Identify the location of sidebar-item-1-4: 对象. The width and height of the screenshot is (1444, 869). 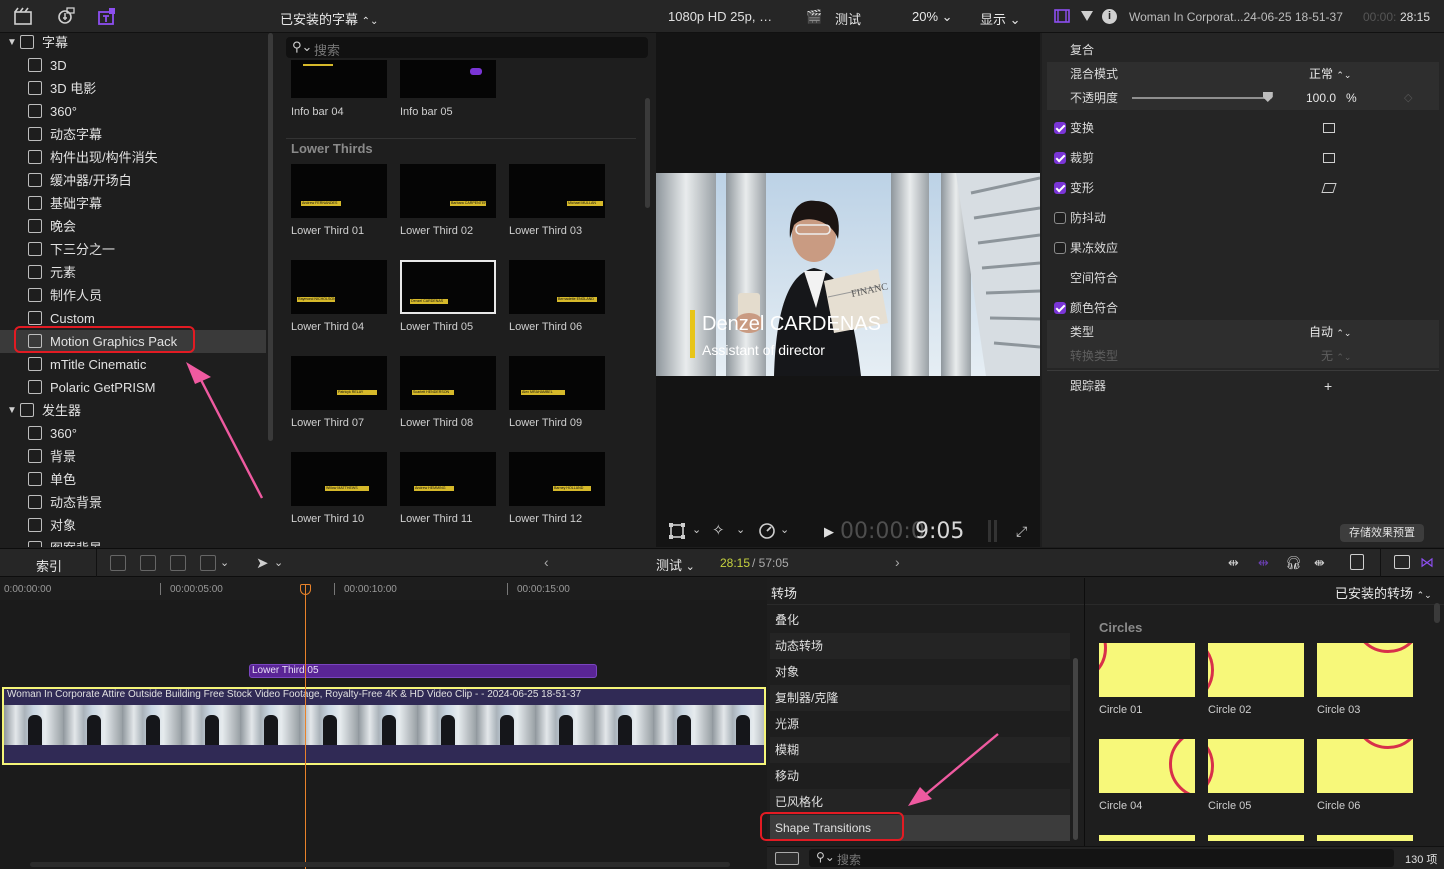
(133, 525).